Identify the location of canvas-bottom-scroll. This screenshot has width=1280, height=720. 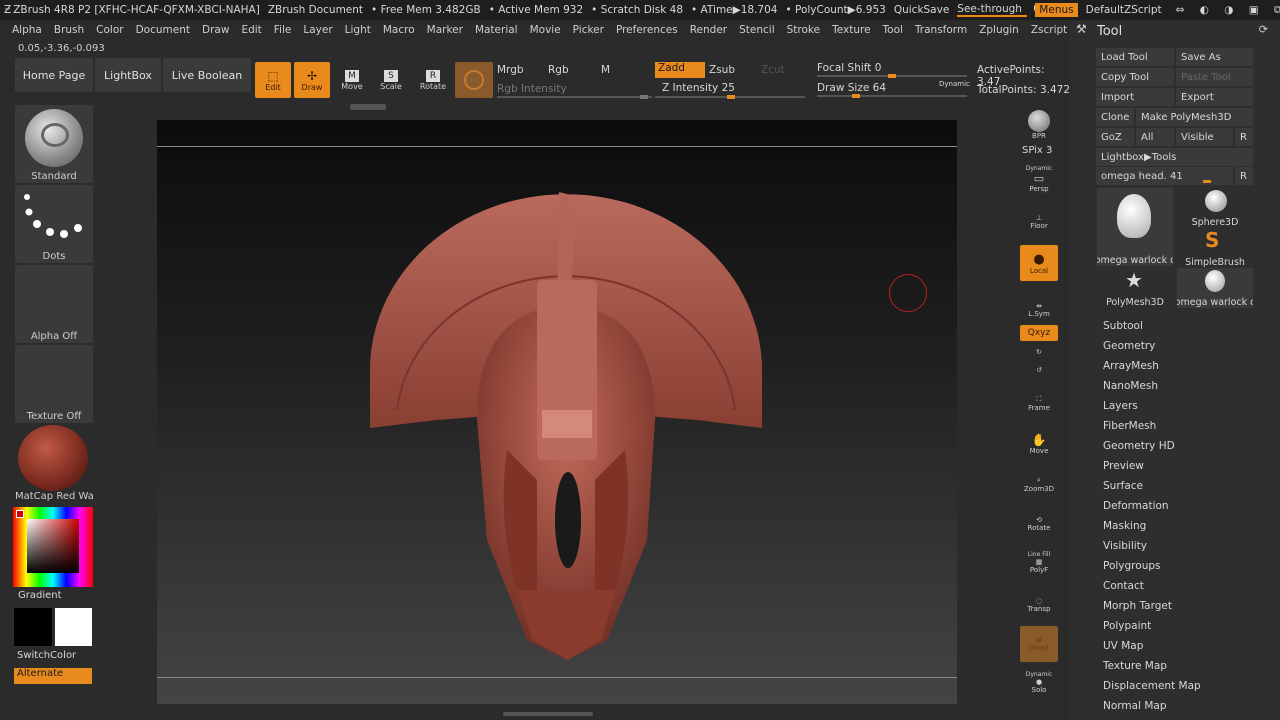
(548, 714).